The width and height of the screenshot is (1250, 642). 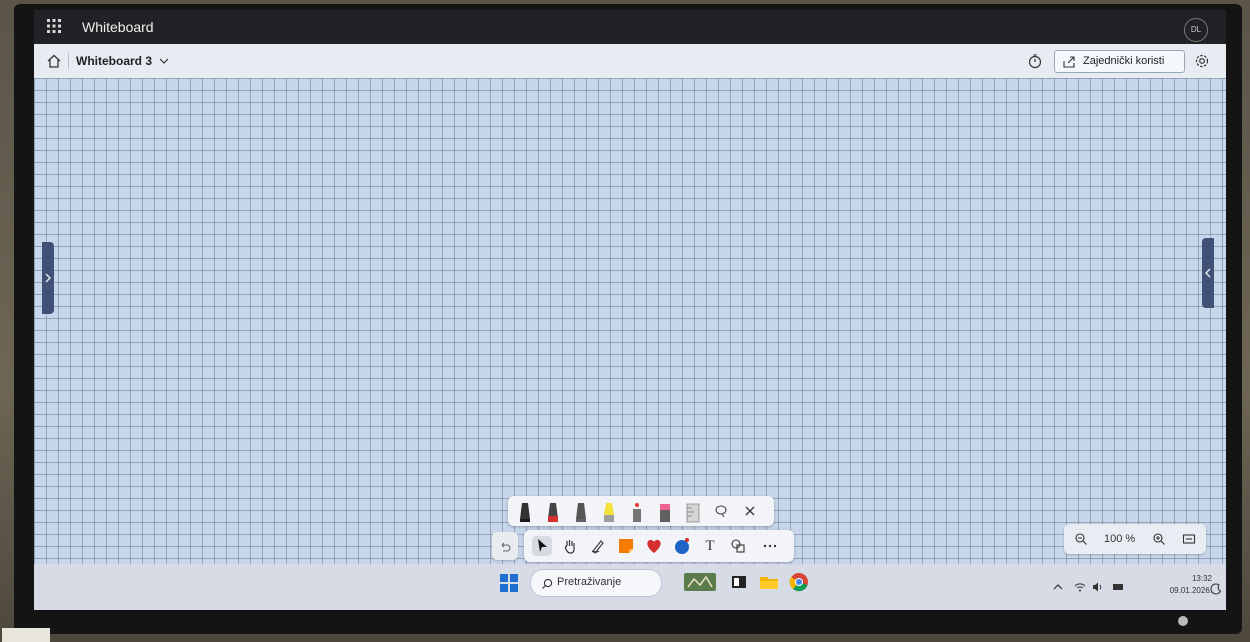 I want to click on right-panel-toggle, so click(x=1208, y=273).